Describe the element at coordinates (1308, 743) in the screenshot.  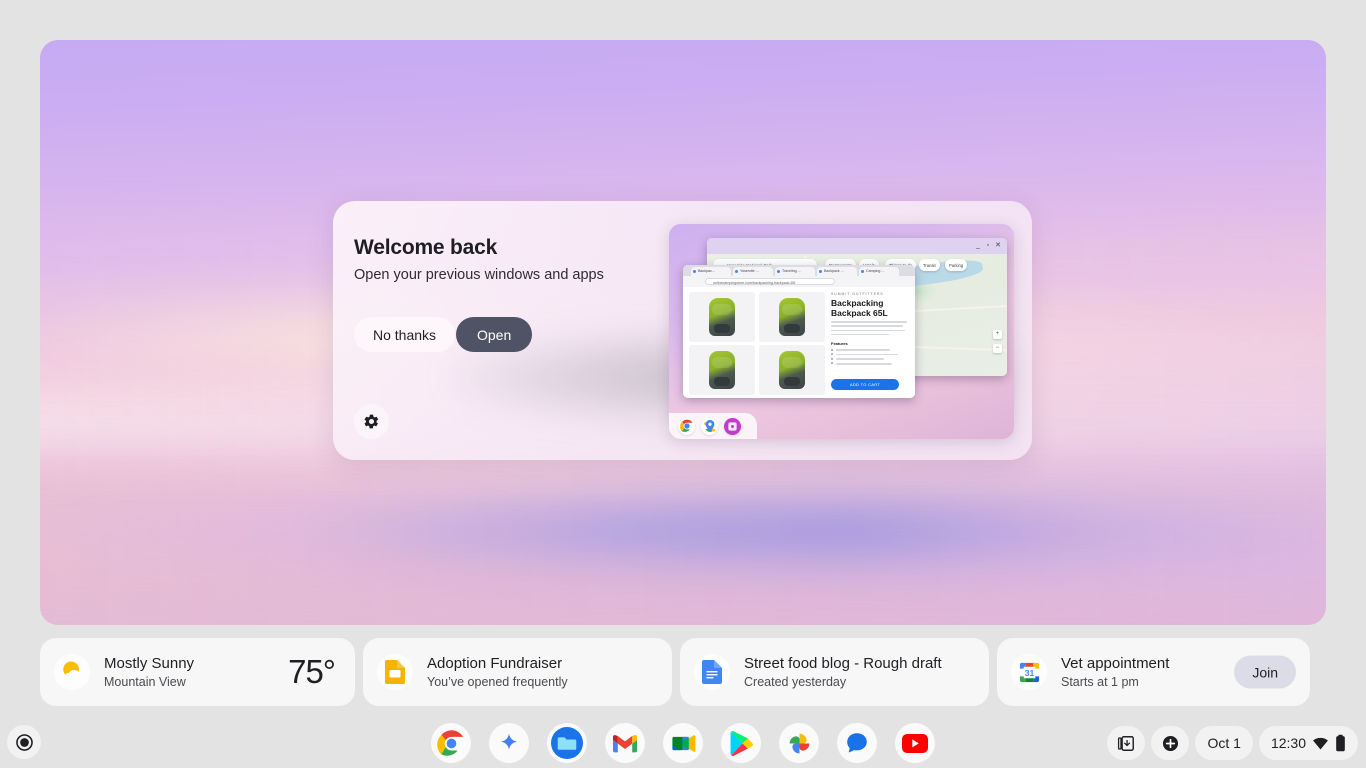
I see `status-area-button: 12:30` at that location.